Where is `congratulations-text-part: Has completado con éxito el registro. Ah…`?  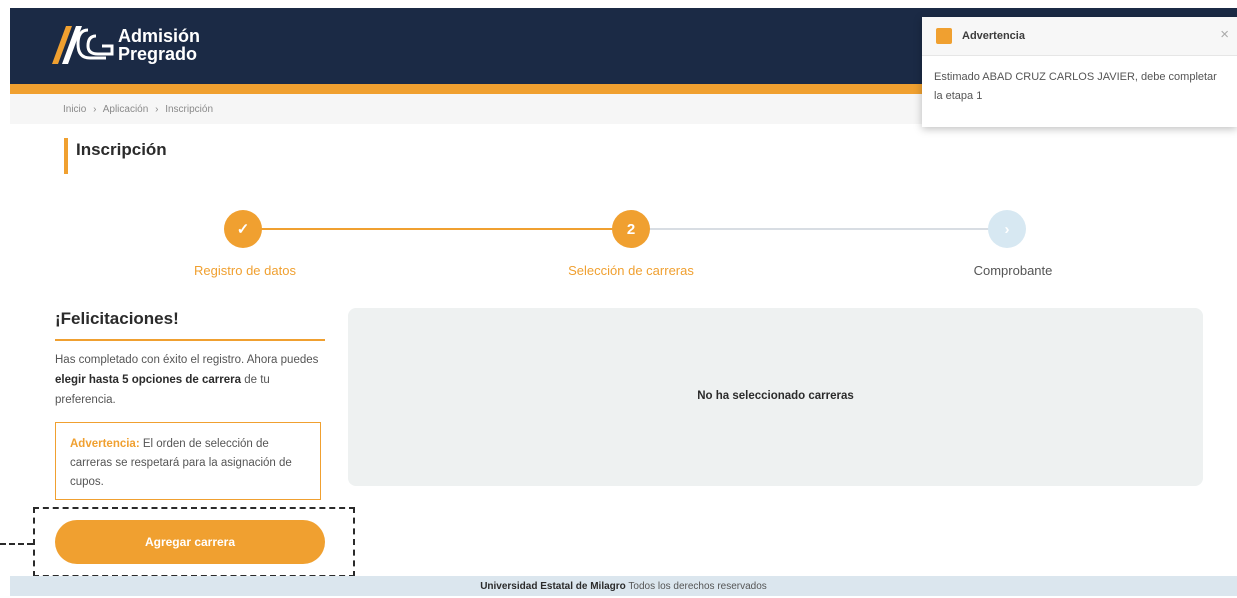
congratulations-text-part: Has completado con éxito el registro. Ah… is located at coordinates (187, 360).